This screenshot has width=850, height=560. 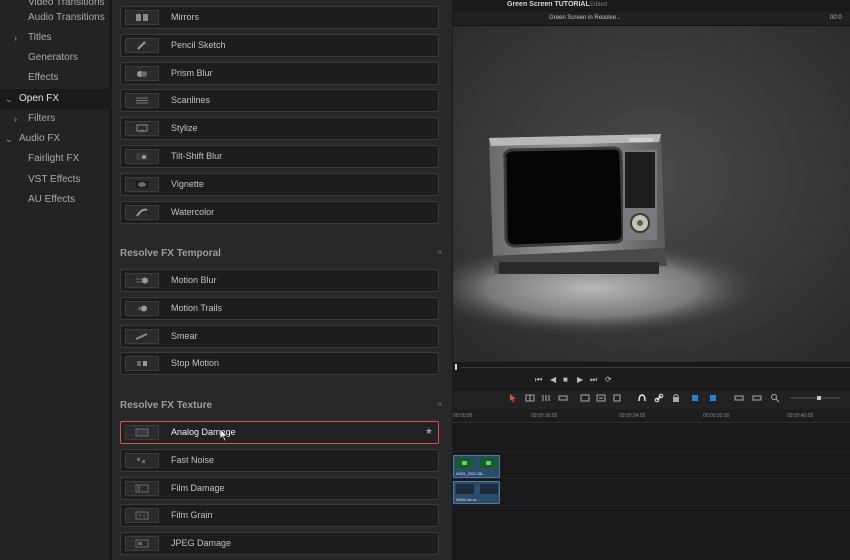 What do you see at coordinates (55, 38) in the screenshot?
I see `nav-item-titles: › Titles` at bounding box center [55, 38].